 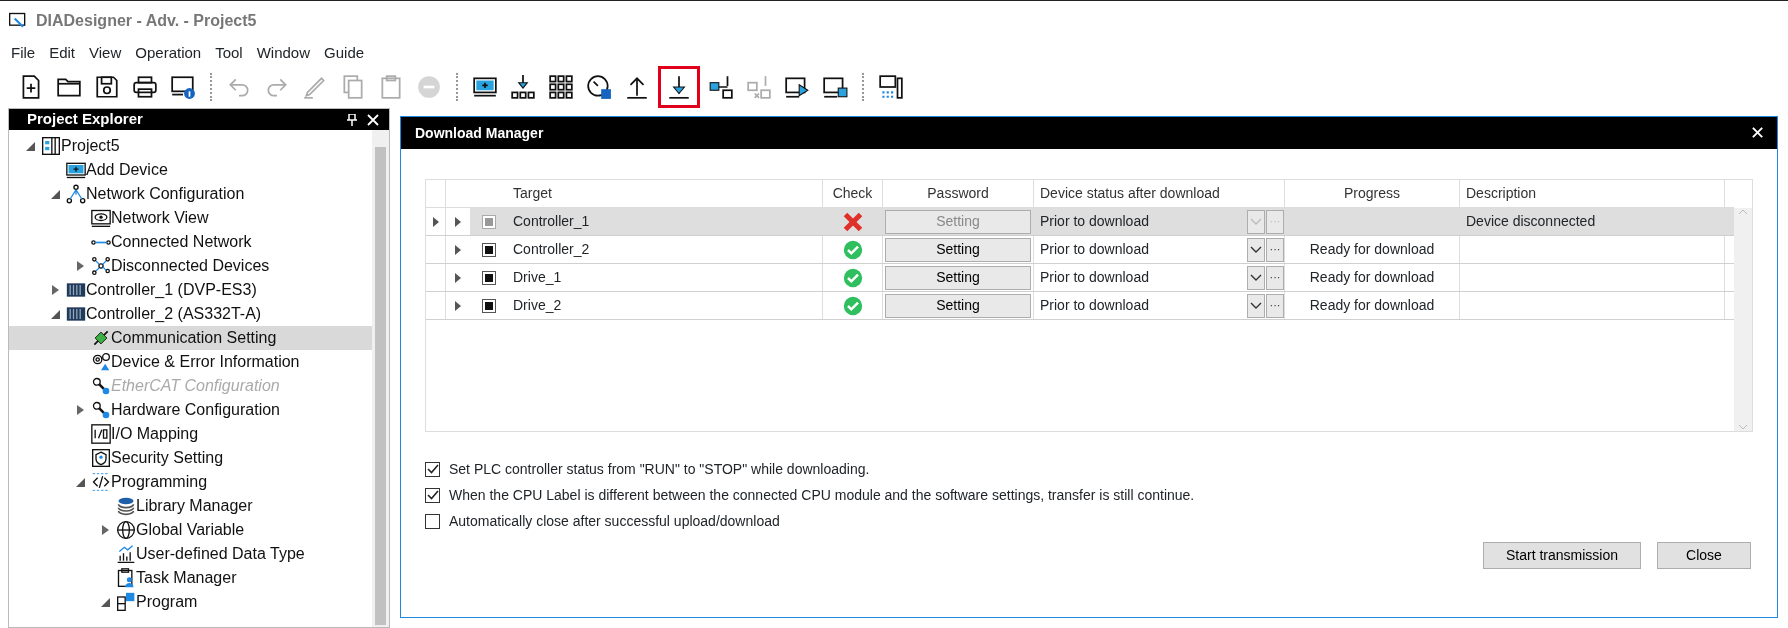 What do you see at coordinates (835, 87) in the screenshot?
I see `monitor-stop-icon` at bounding box center [835, 87].